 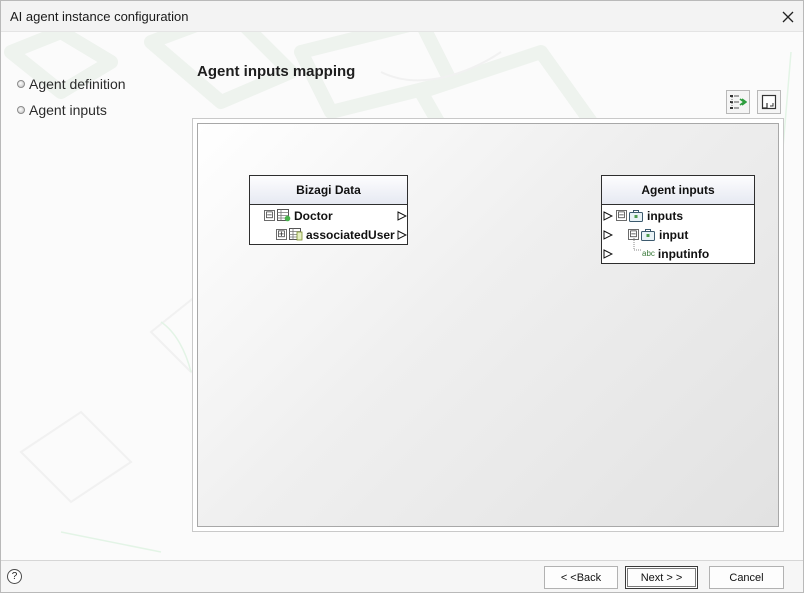 What do you see at coordinates (683, 253) in the screenshot?
I see `tree-row-label: inputinfo` at bounding box center [683, 253].